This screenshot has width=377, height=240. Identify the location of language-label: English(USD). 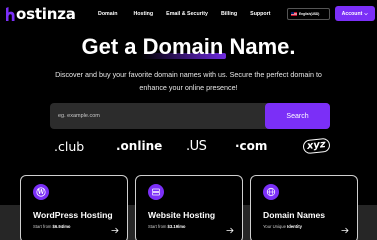
(309, 14).